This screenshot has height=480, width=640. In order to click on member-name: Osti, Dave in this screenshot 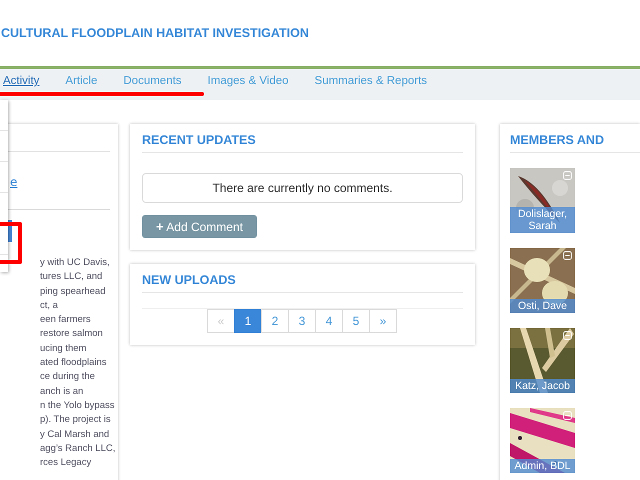, I will do `click(542, 306)`.